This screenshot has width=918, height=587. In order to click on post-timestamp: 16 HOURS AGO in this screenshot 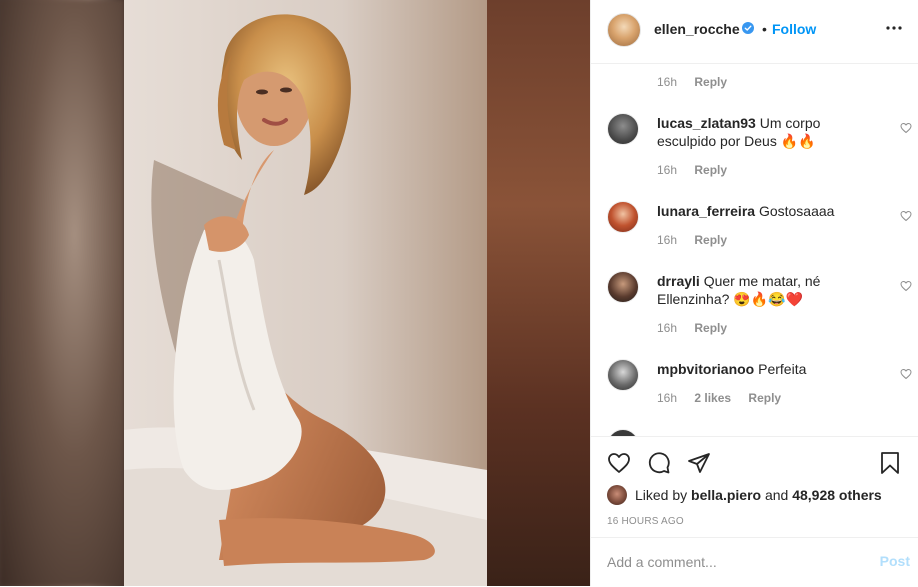, I will do `click(645, 521)`.